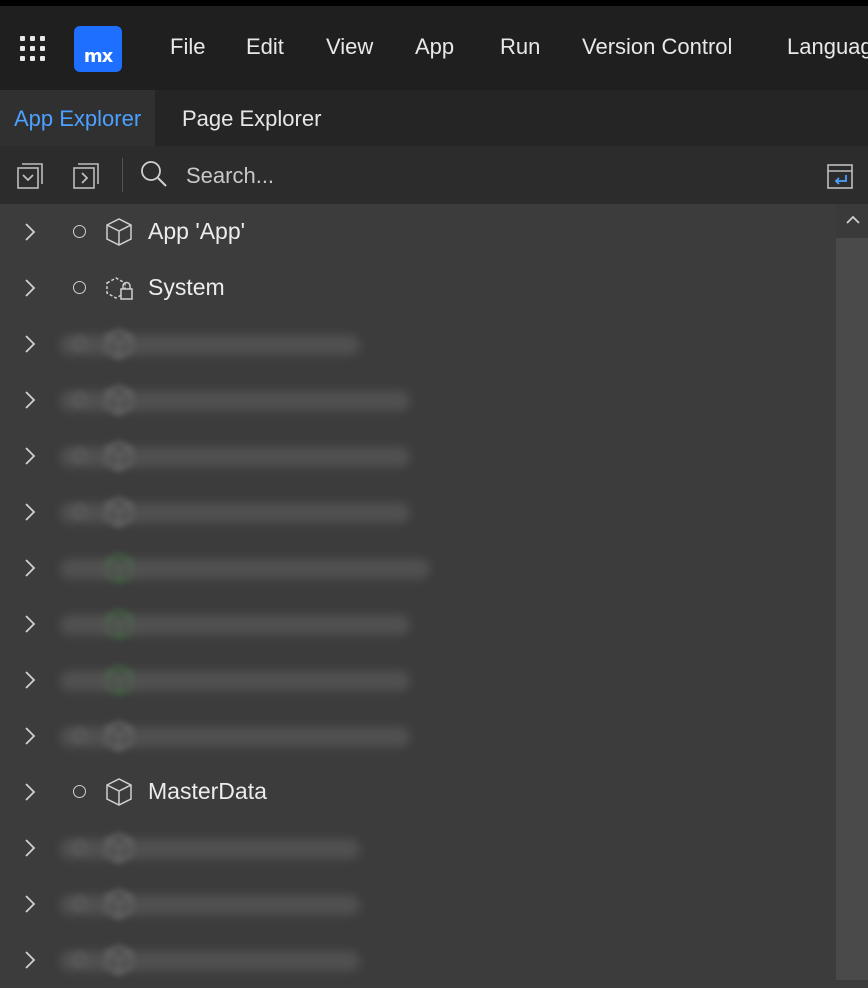 The image size is (868, 988). Describe the element at coordinates (251, 118) in the screenshot. I see `tab-page-explorer: Page Explorer` at that location.